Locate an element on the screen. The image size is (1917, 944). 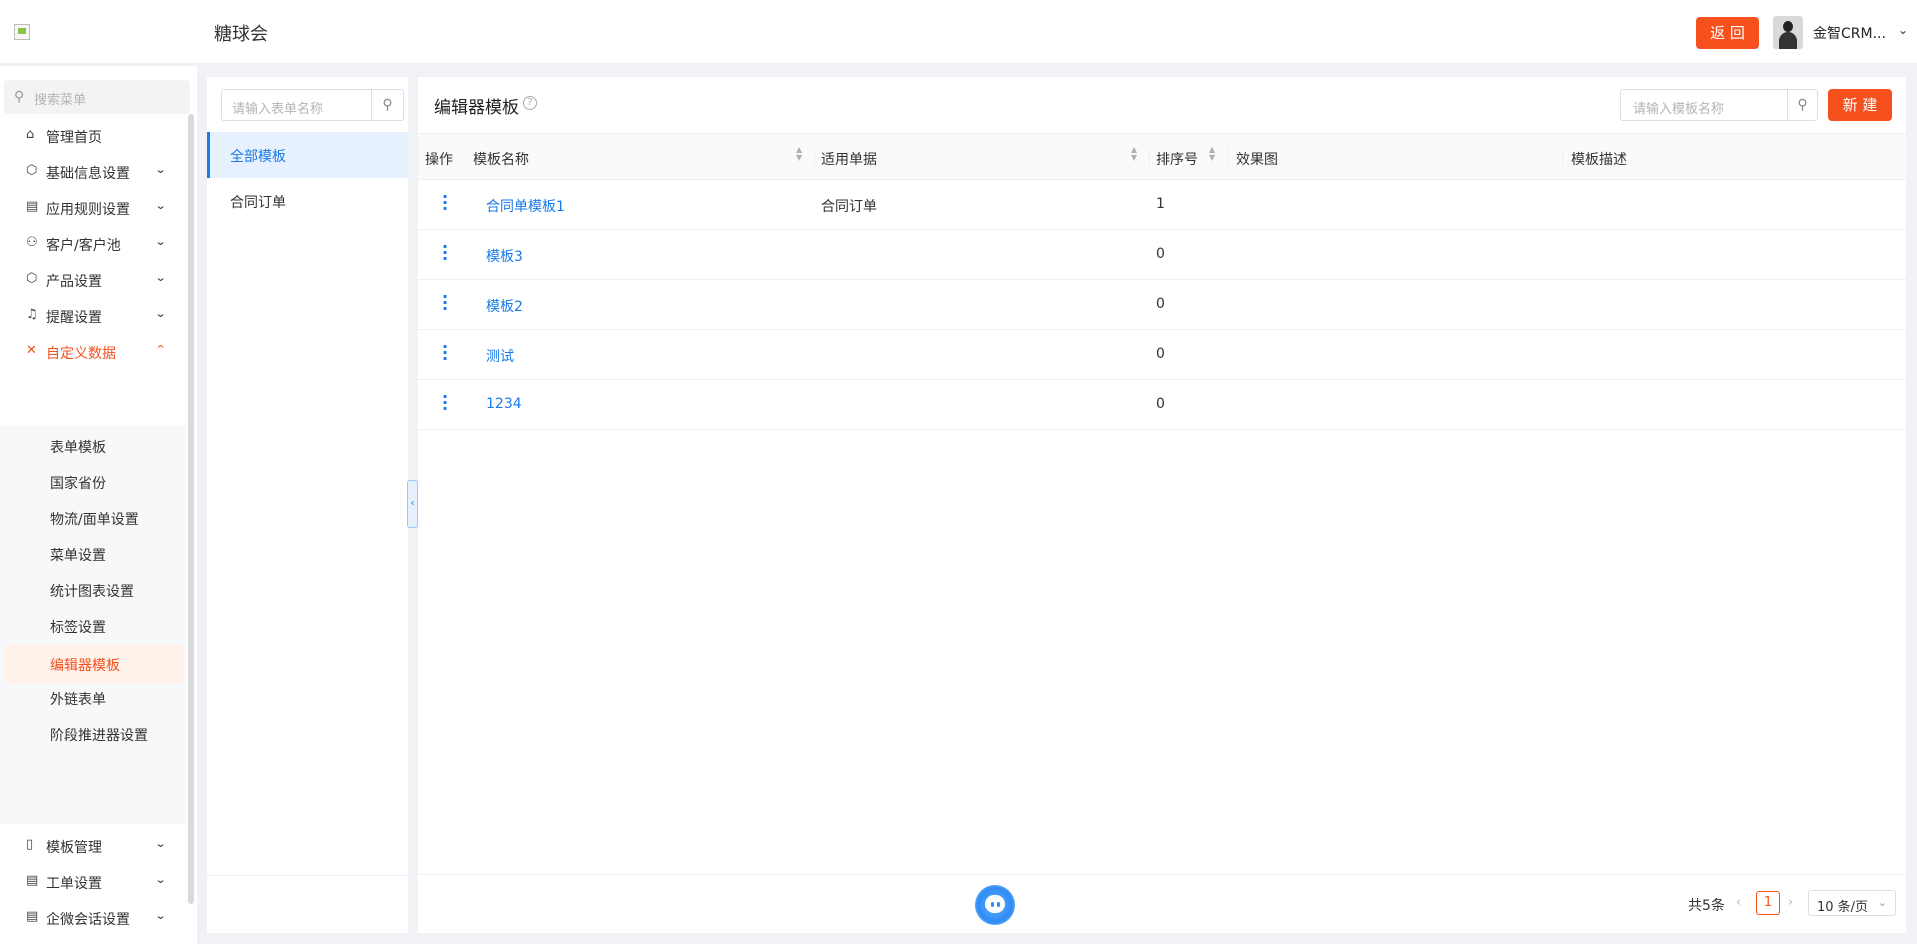
column-header: 模板名称 is located at coordinates (501, 159).